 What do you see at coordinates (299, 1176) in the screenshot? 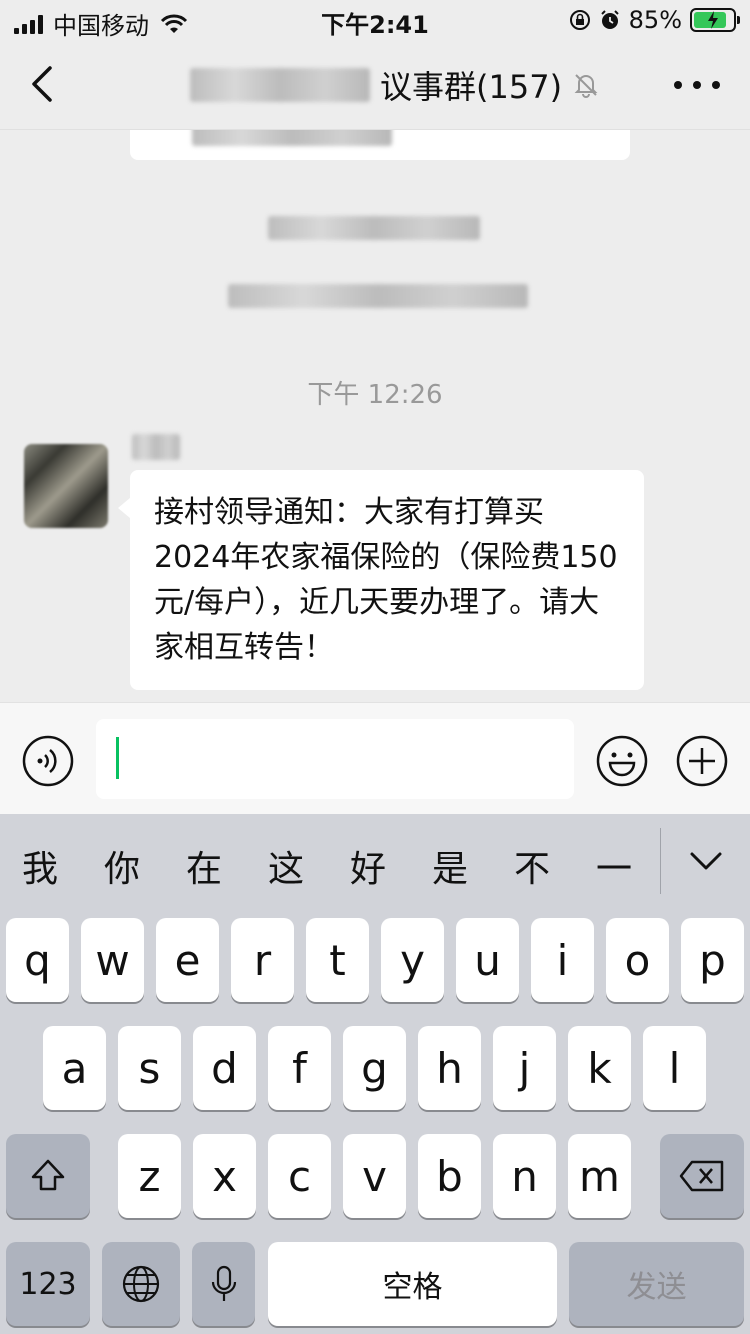
I see `key-c: c` at bounding box center [299, 1176].